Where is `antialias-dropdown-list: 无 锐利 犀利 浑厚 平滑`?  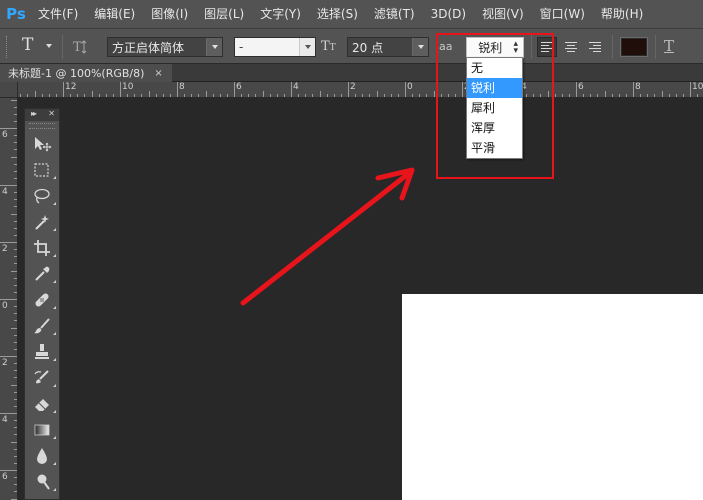
antialias-dropdown-list: 无 锐利 犀利 浑厚 平滑 is located at coordinates (494, 108).